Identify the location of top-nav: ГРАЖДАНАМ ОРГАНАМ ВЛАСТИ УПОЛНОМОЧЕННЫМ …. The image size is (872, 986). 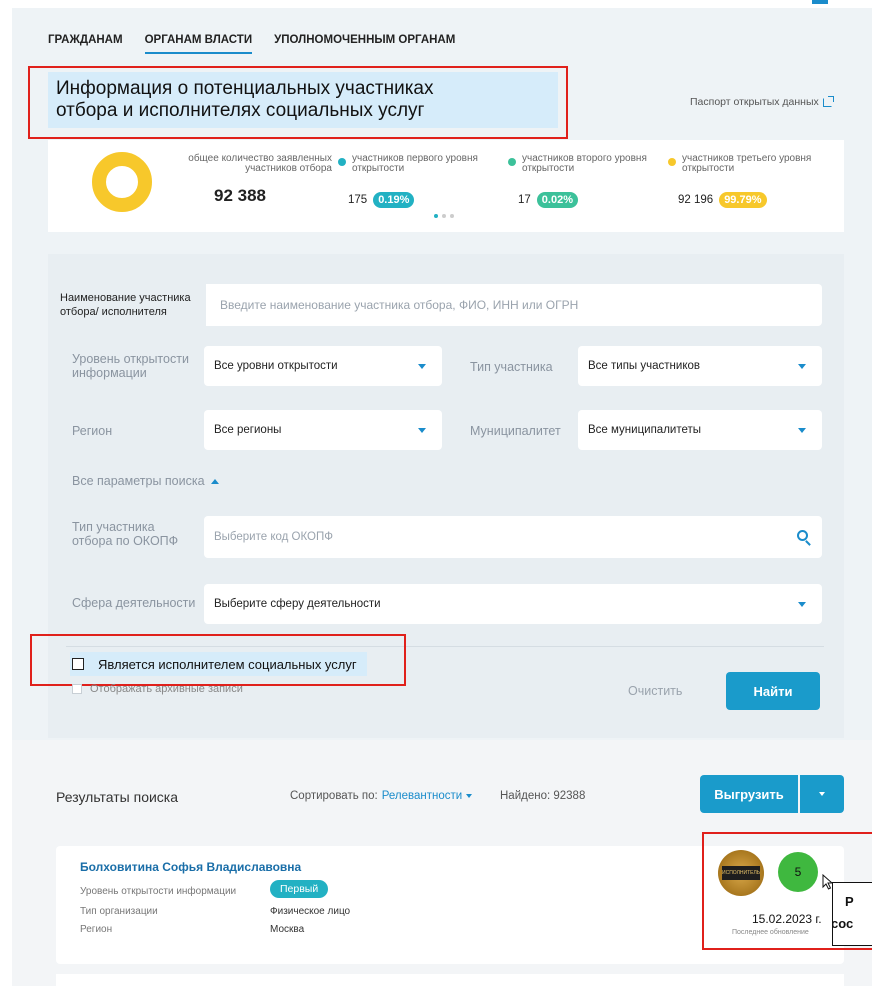
(251, 44).